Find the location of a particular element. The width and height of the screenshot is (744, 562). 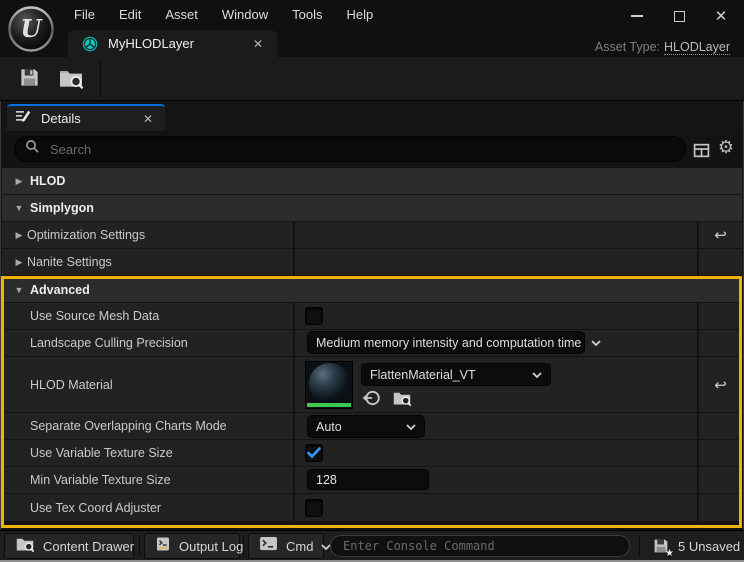

maximize-button is located at coordinates (679, 16).